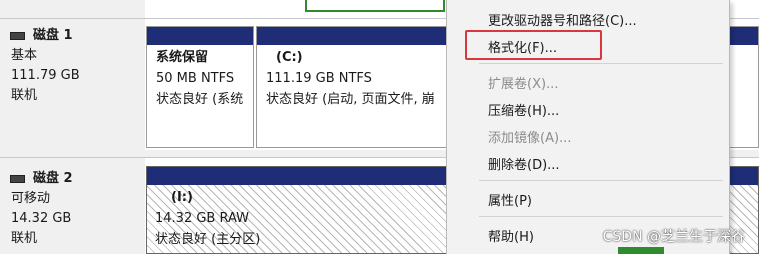  What do you see at coordinates (200, 99) in the screenshot?
I see `partition-status: 状态良好 (系统` at bounding box center [200, 99].